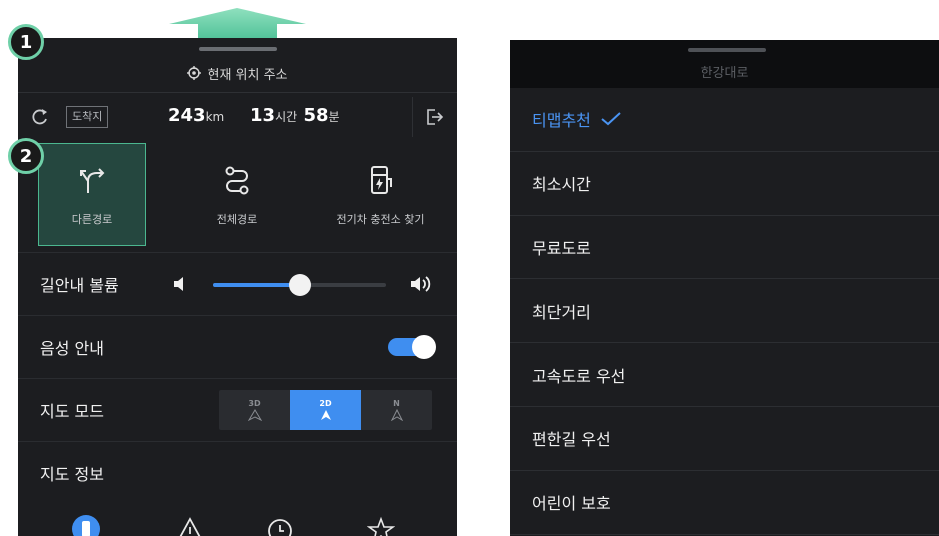 This screenshot has height=536, width=939. Describe the element at coordinates (724, 375) in the screenshot. I see `route-option-highway-first: 고속도로 우선` at that location.